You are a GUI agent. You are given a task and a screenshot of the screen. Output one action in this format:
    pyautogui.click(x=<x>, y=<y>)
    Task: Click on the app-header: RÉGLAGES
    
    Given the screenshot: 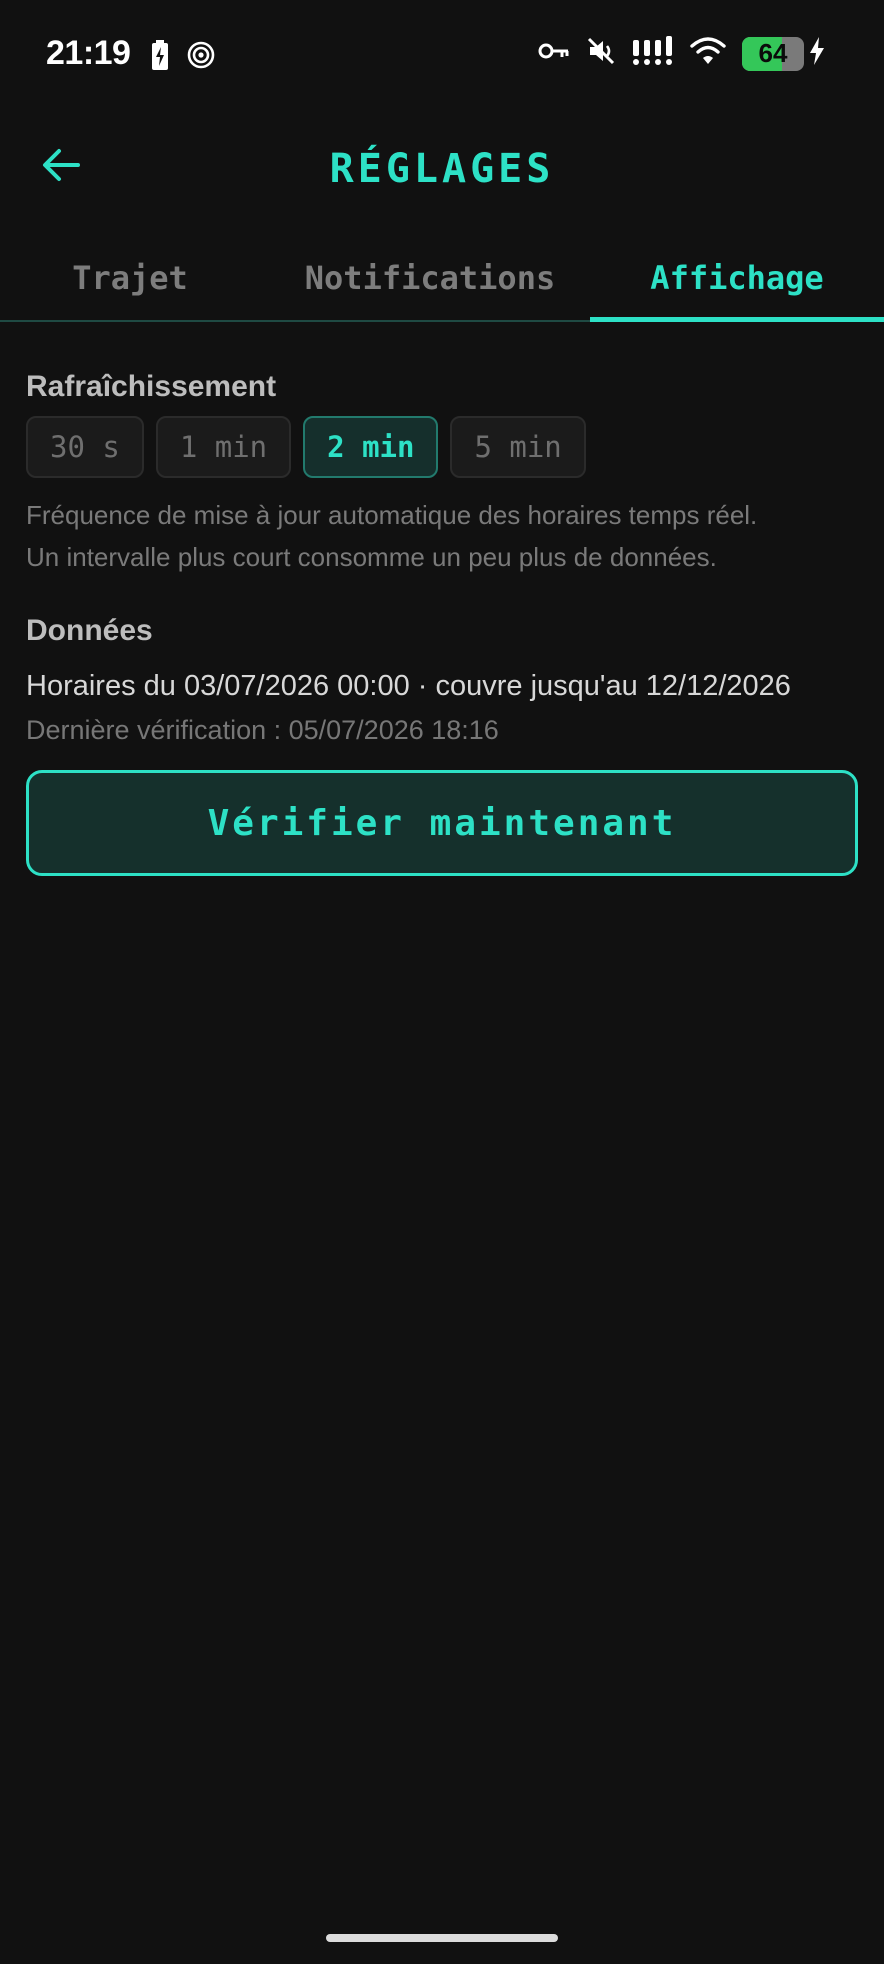 What is the action you would take?
    pyautogui.click(x=442, y=171)
    